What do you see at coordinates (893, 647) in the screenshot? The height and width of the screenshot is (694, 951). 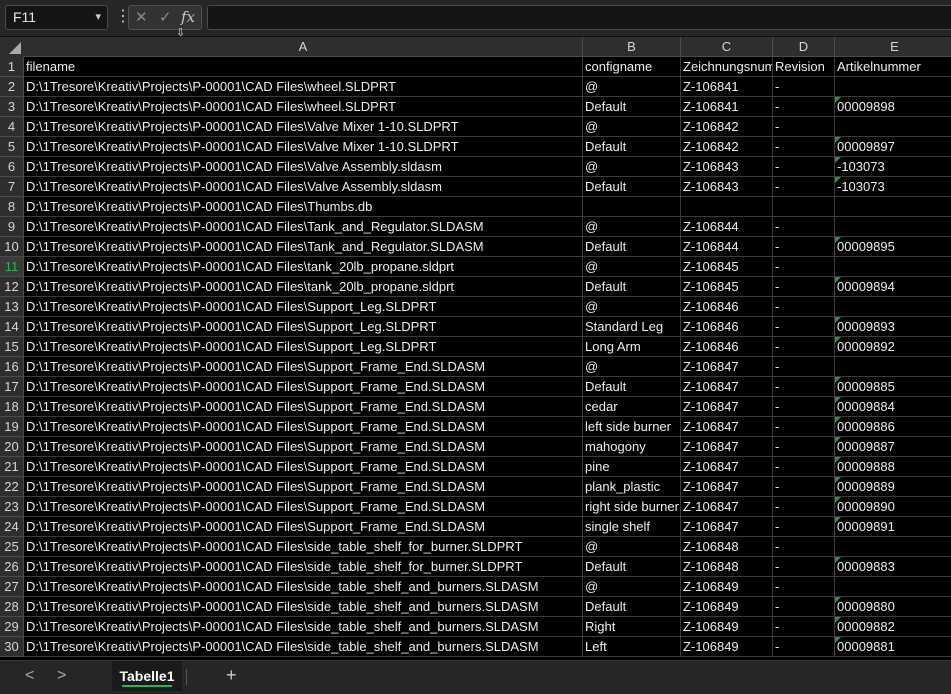 I see `cell-e30: 00009881` at bounding box center [893, 647].